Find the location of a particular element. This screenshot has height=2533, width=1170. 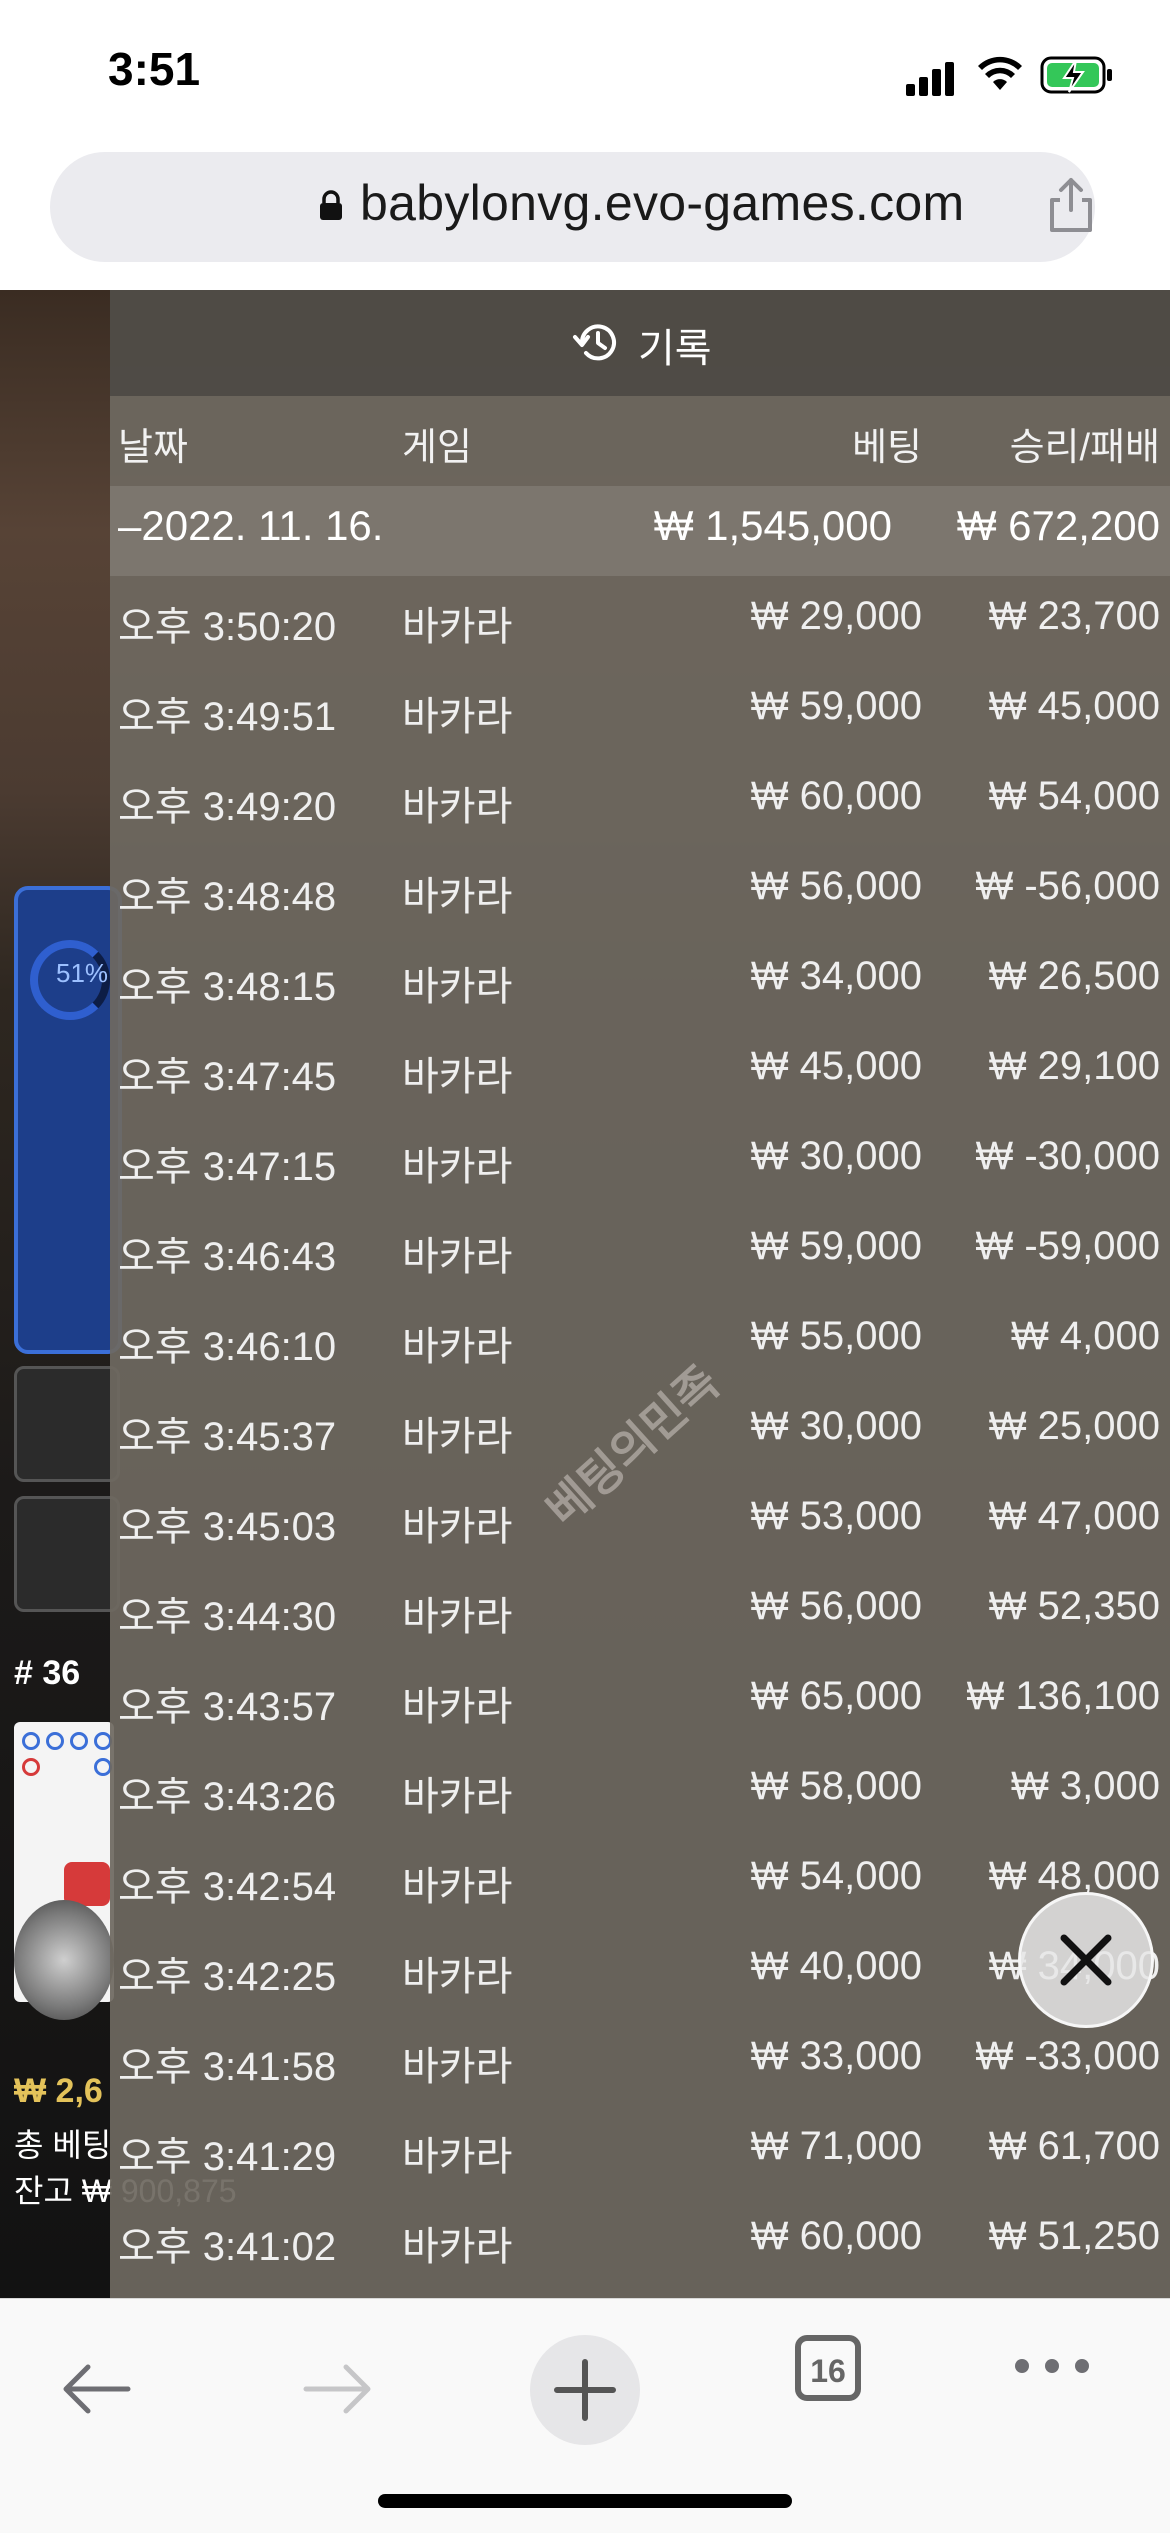

row-time: 오후 3:48:15 is located at coordinates (227, 987).